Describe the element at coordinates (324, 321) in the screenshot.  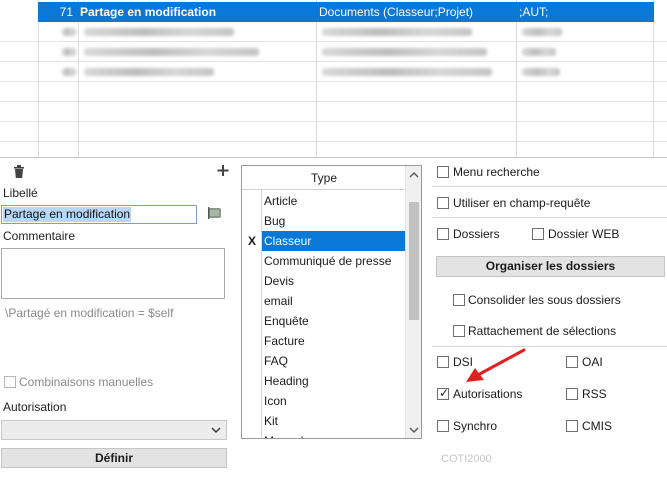
I see `type-list-item: Enquête` at that location.